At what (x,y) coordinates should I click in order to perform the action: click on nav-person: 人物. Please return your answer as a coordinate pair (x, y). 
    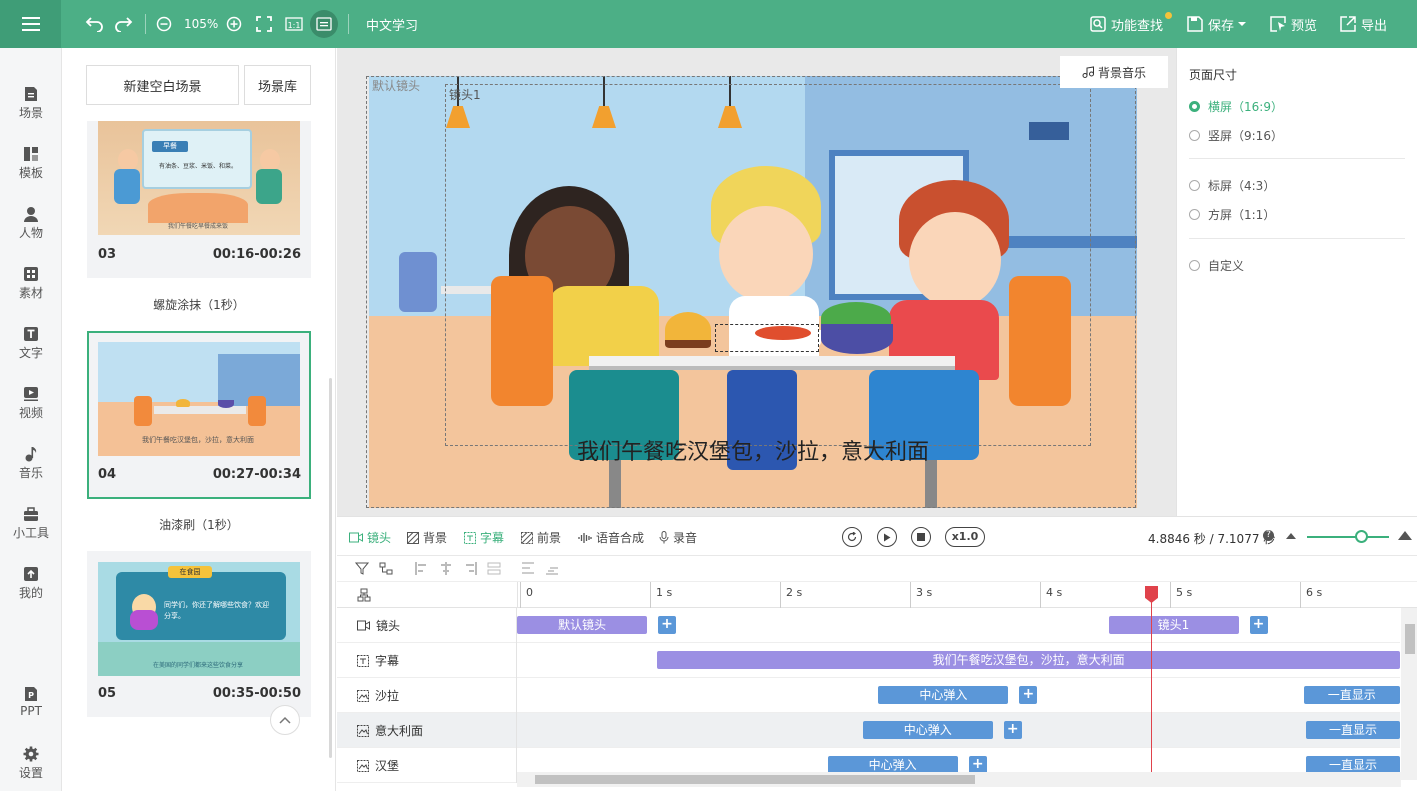
    Looking at the image, I should click on (31, 226).